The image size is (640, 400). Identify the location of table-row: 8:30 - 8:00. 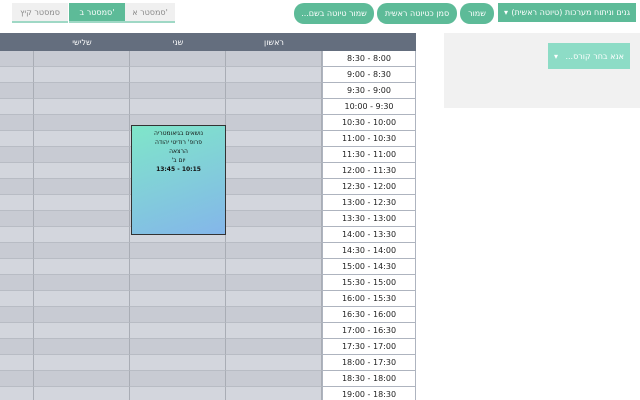
(208, 59).